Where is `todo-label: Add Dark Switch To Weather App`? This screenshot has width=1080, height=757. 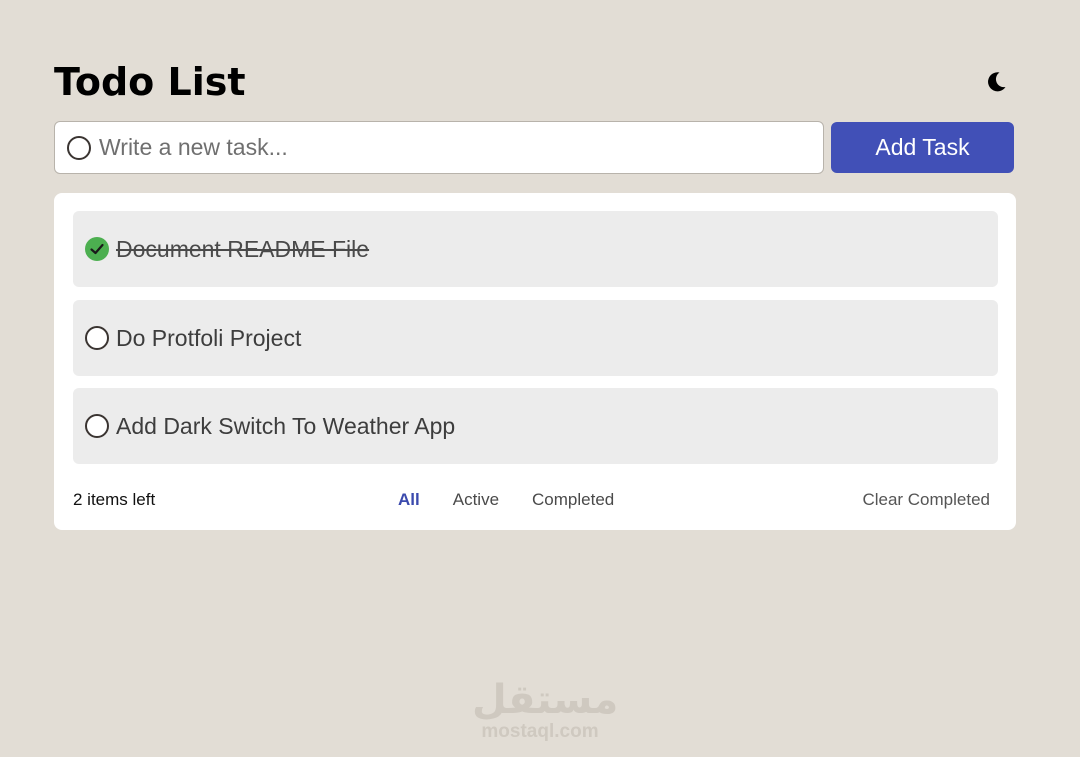 todo-label: Add Dark Switch To Weather App is located at coordinates (286, 425).